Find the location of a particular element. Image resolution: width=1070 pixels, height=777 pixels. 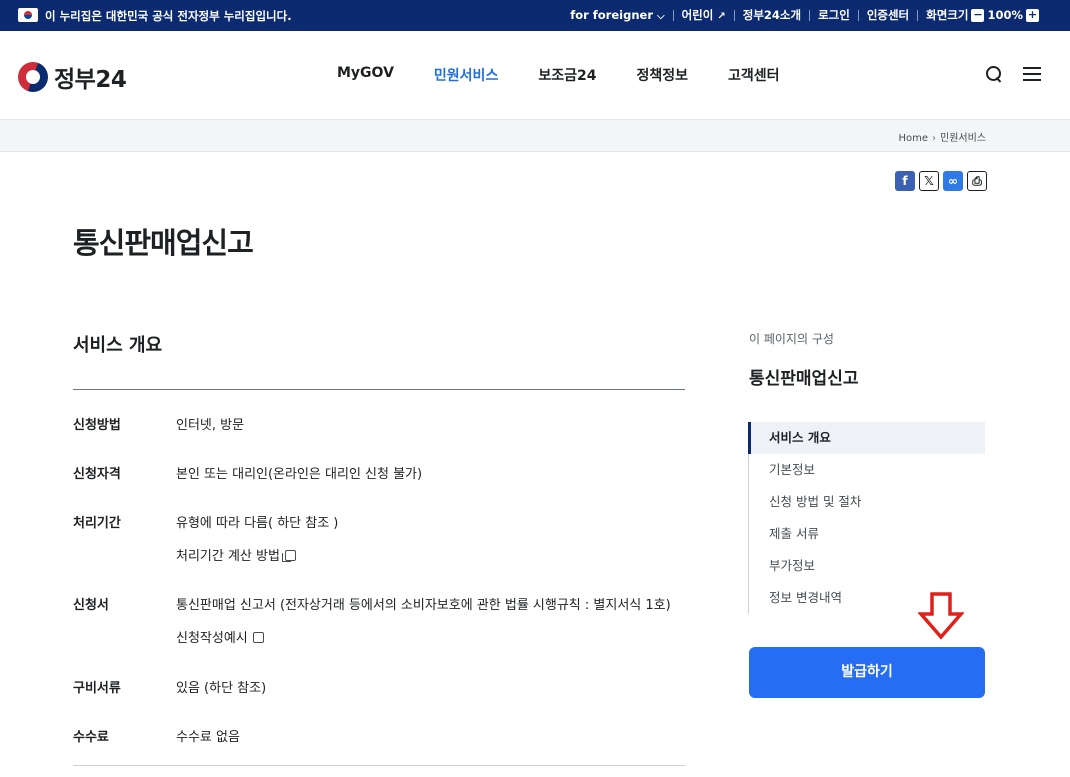

gov24-logo: 정부24 is located at coordinates (72, 77).